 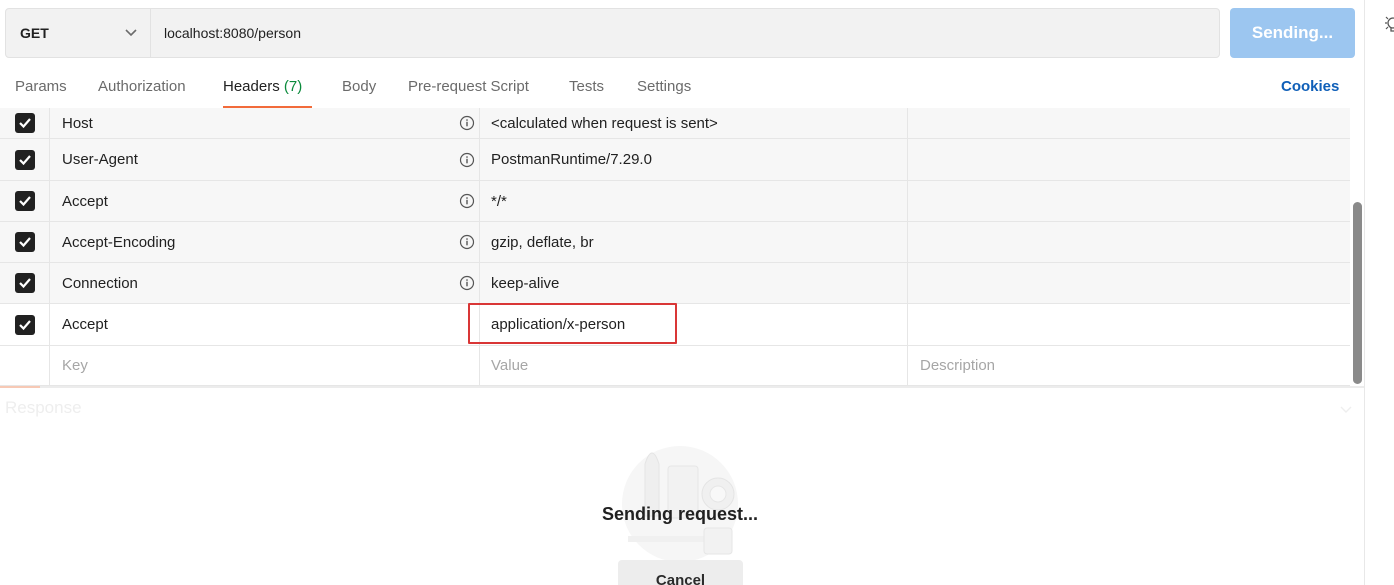 I want to click on scrollbar-thumb, so click(x=1357, y=293).